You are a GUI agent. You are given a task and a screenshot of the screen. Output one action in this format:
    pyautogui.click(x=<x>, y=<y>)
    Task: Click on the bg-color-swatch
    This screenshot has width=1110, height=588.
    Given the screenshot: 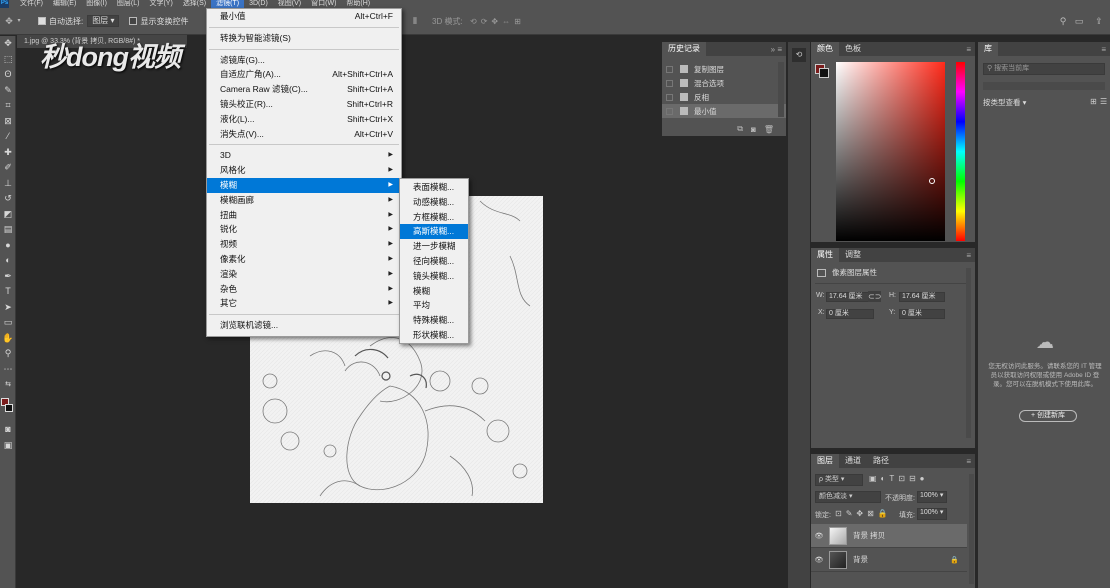 What is the action you would take?
    pyautogui.click(x=824, y=73)
    